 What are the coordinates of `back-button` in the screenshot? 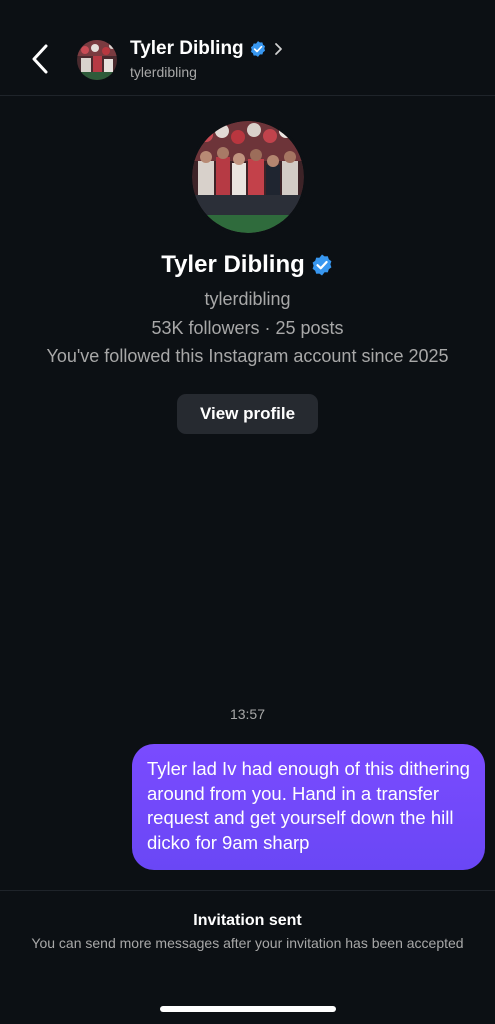 It's located at (40, 59).